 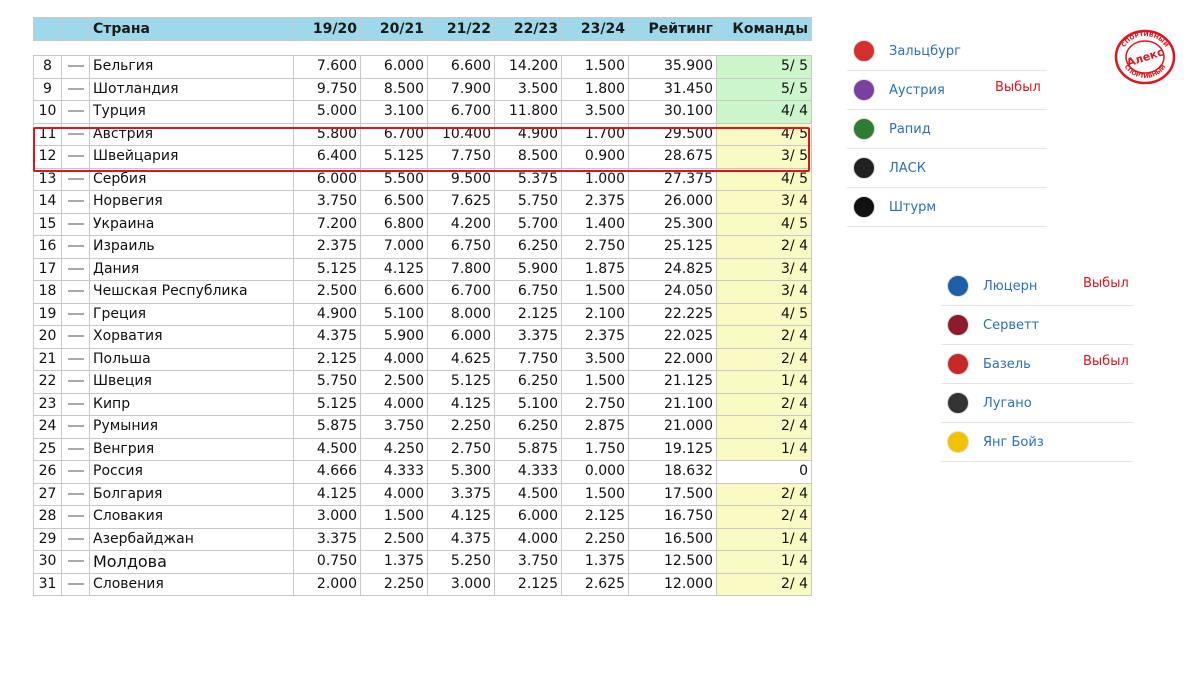 I want to click on cell-rank: 21, so click(x=47, y=359).